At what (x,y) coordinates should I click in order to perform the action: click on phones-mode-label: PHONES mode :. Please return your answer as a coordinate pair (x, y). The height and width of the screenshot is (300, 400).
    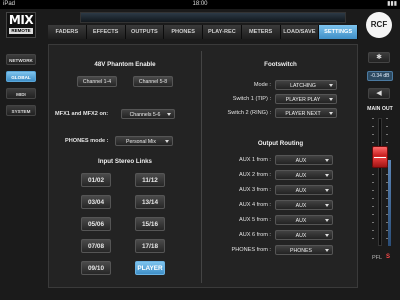
    Looking at the image, I should click on (87, 141).